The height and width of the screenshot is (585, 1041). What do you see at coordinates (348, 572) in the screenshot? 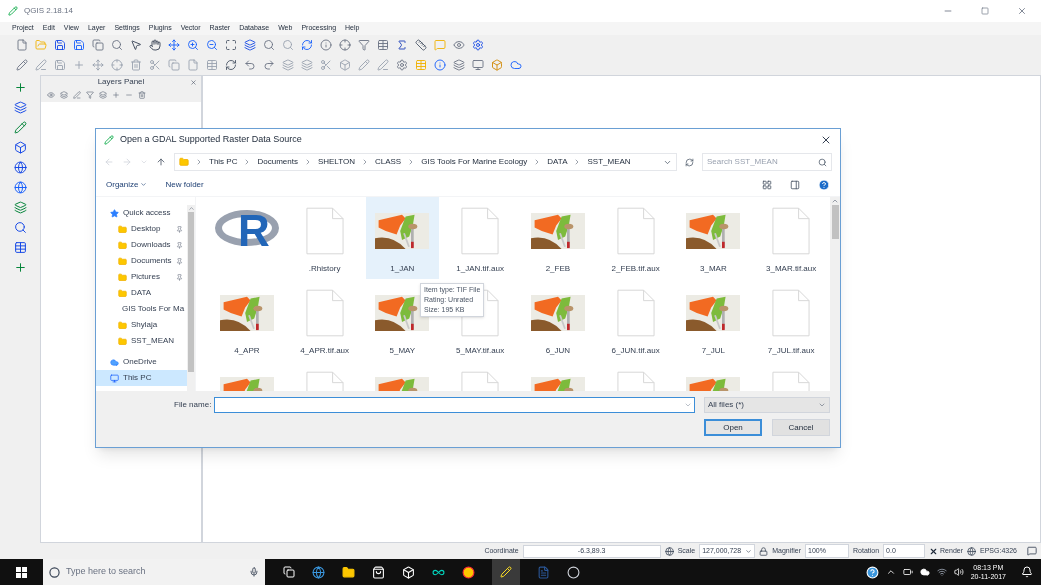
I see `folder-icon` at bounding box center [348, 572].